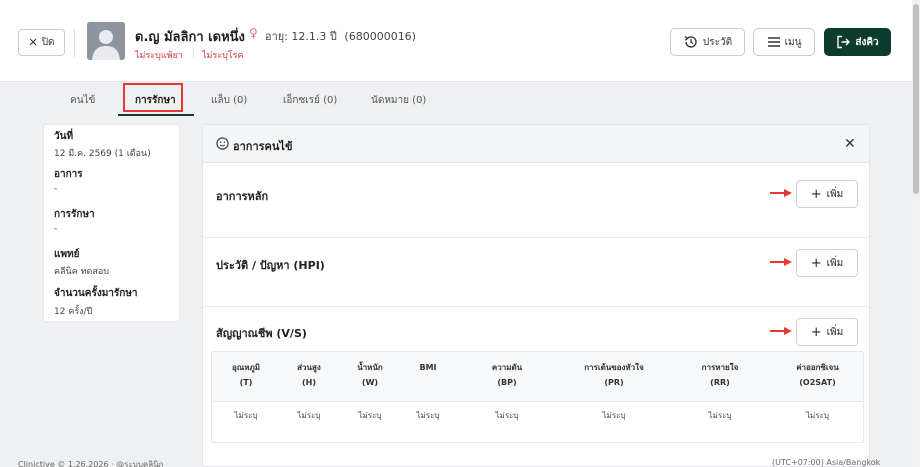 The image size is (920, 467). What do you see at coordinates (380, 36) in the screenshot?
I see `hn-text: (680000016)` at bounding box center [380, 36].